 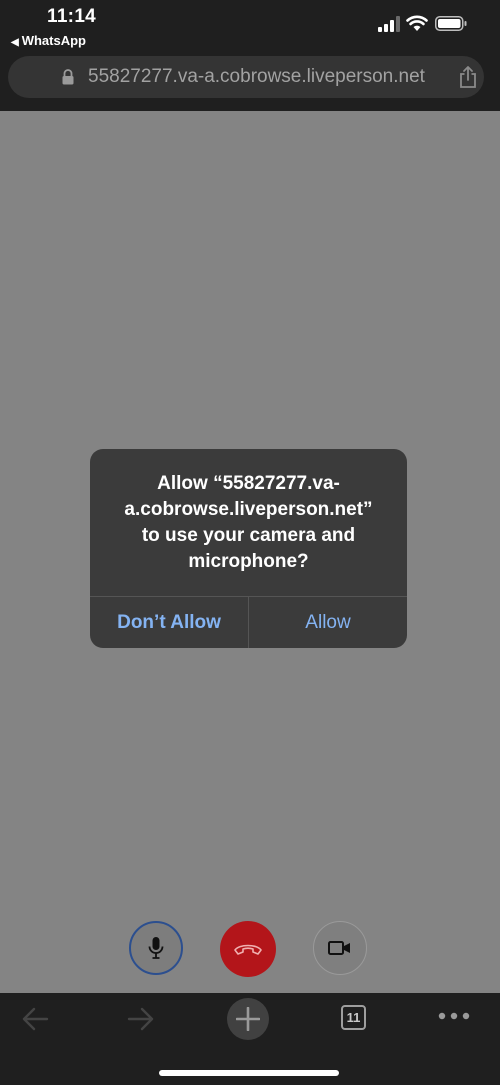 I want to click on microphone-icon, so click(x=156, y=948).